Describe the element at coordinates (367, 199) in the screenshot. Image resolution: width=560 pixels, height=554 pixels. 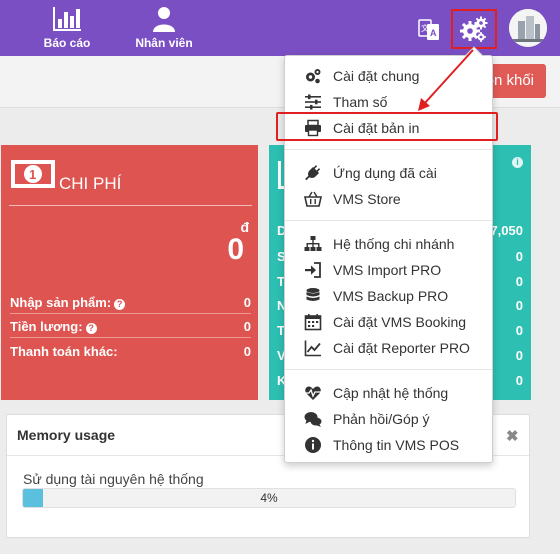
I see `menu-item-label: VMS Store` at that location.